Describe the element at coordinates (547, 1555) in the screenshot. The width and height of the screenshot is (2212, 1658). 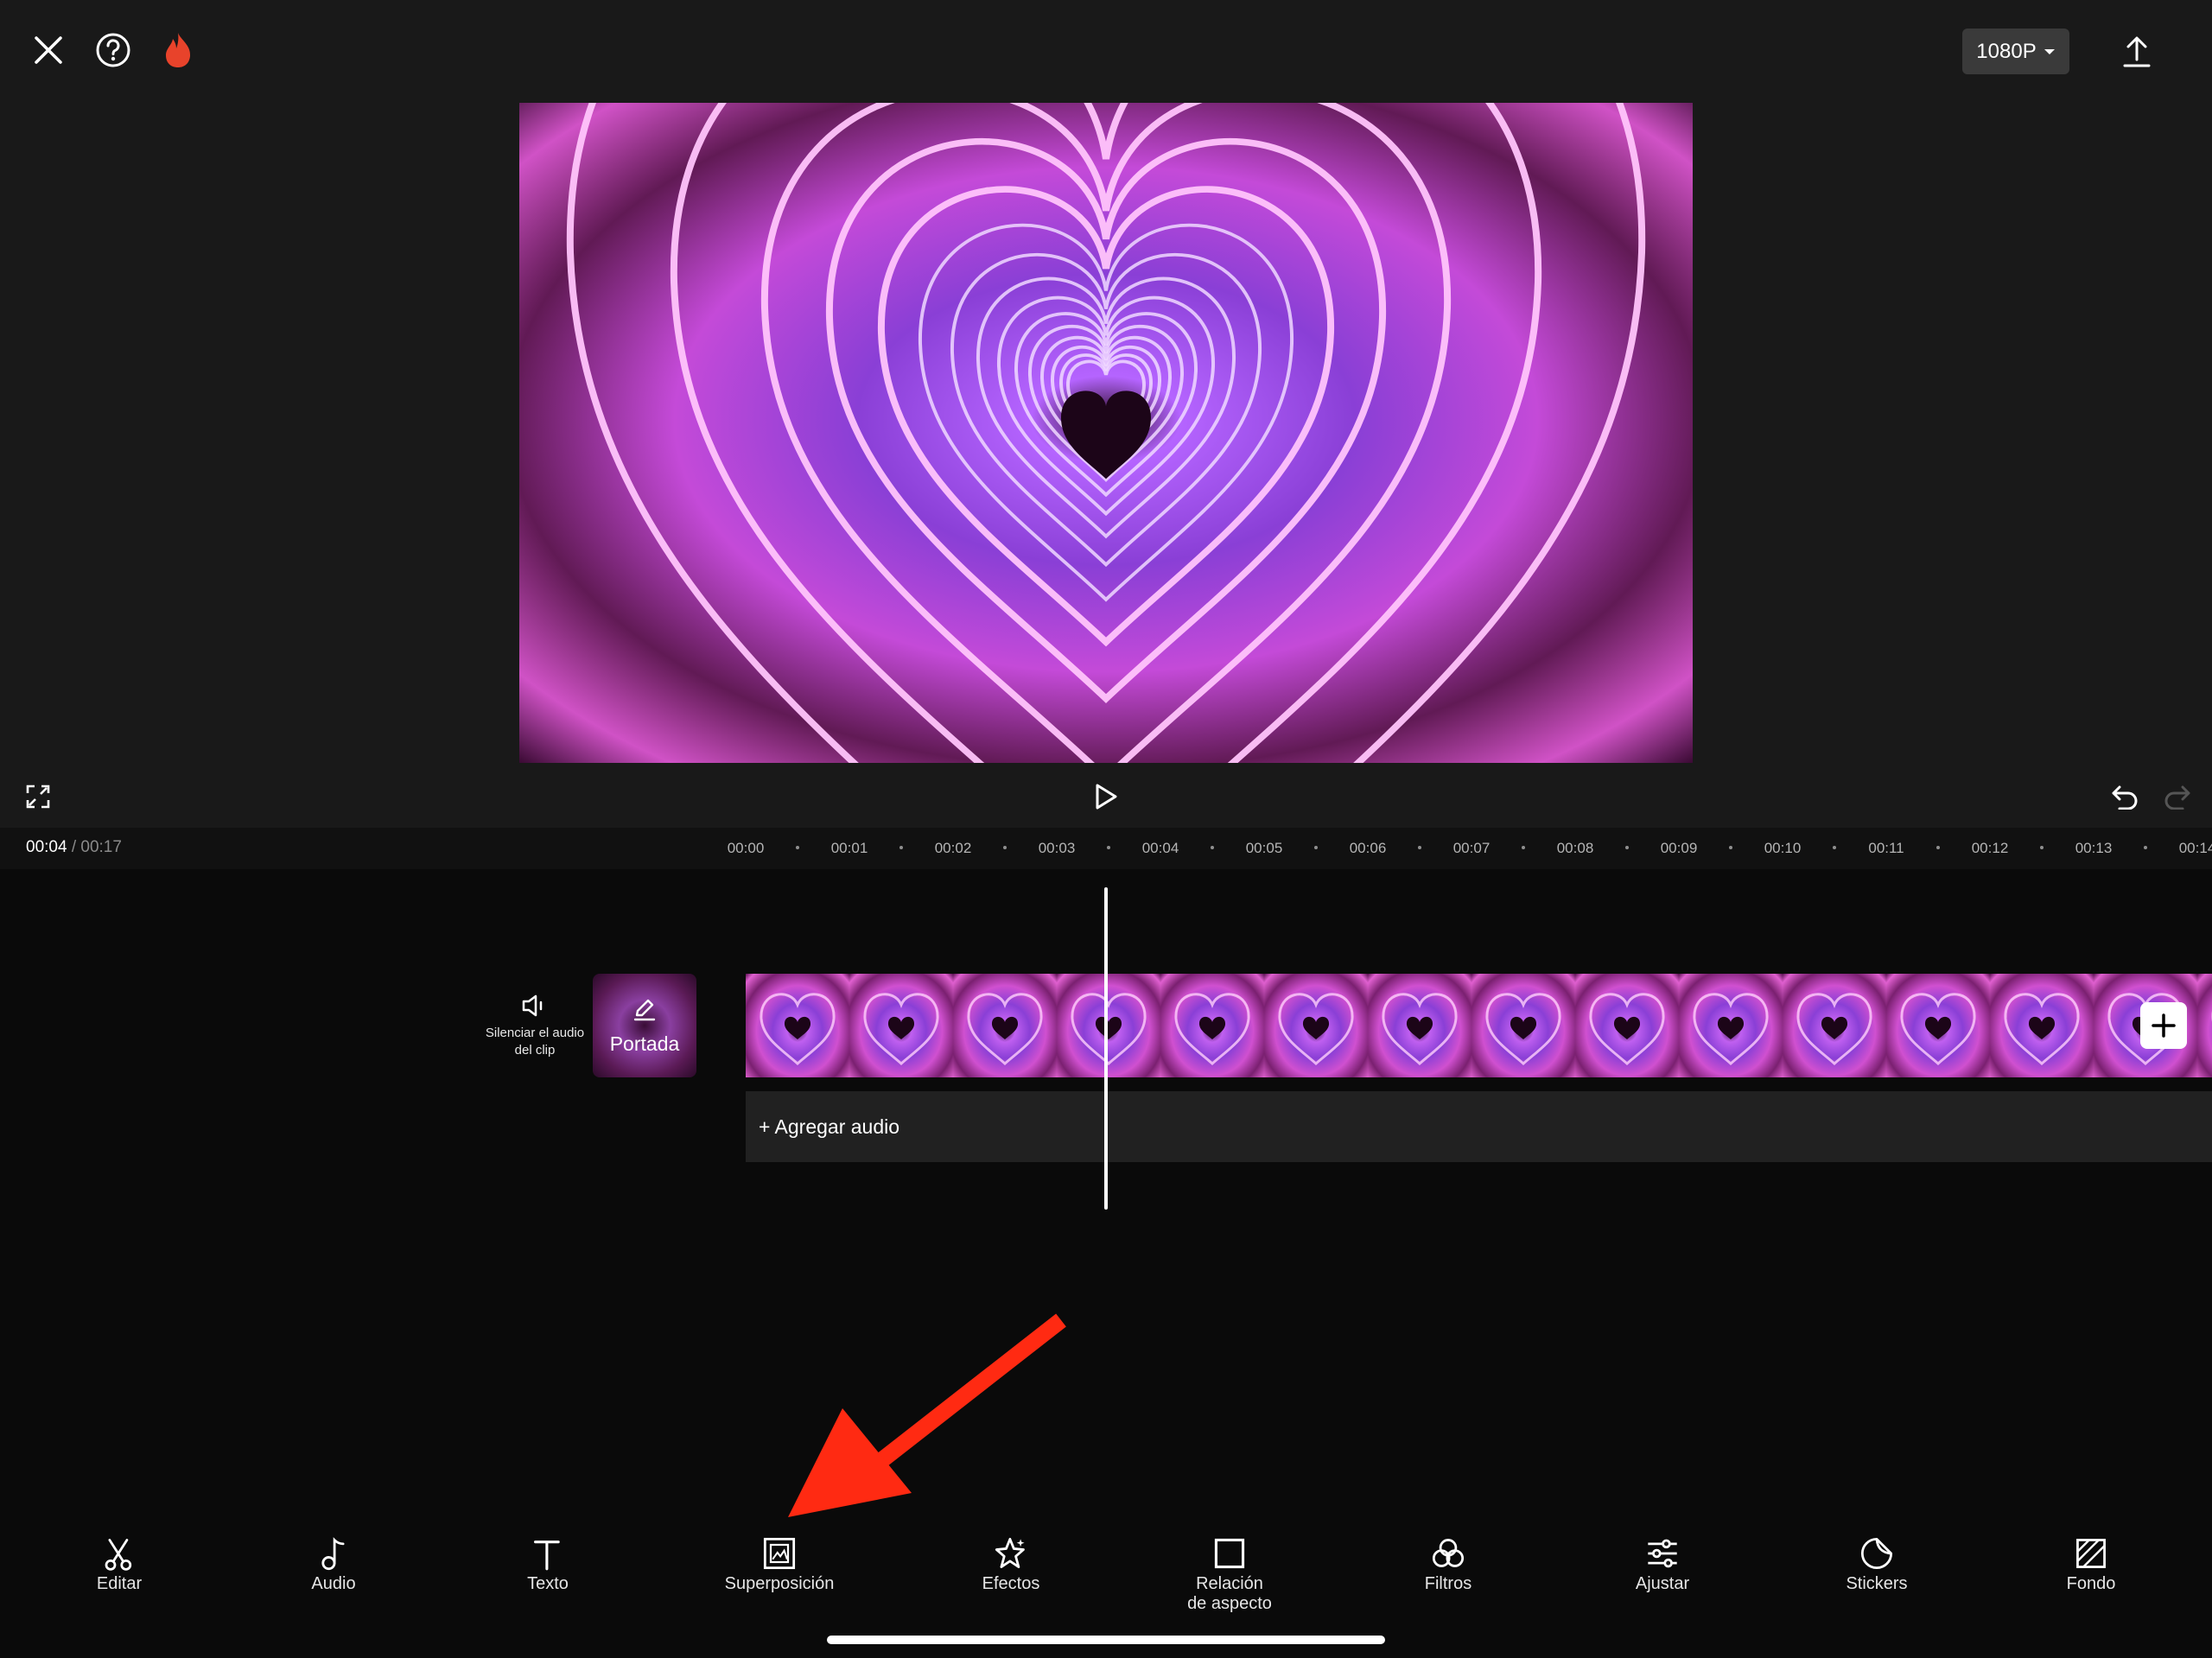
I see `text-icon` at that location.